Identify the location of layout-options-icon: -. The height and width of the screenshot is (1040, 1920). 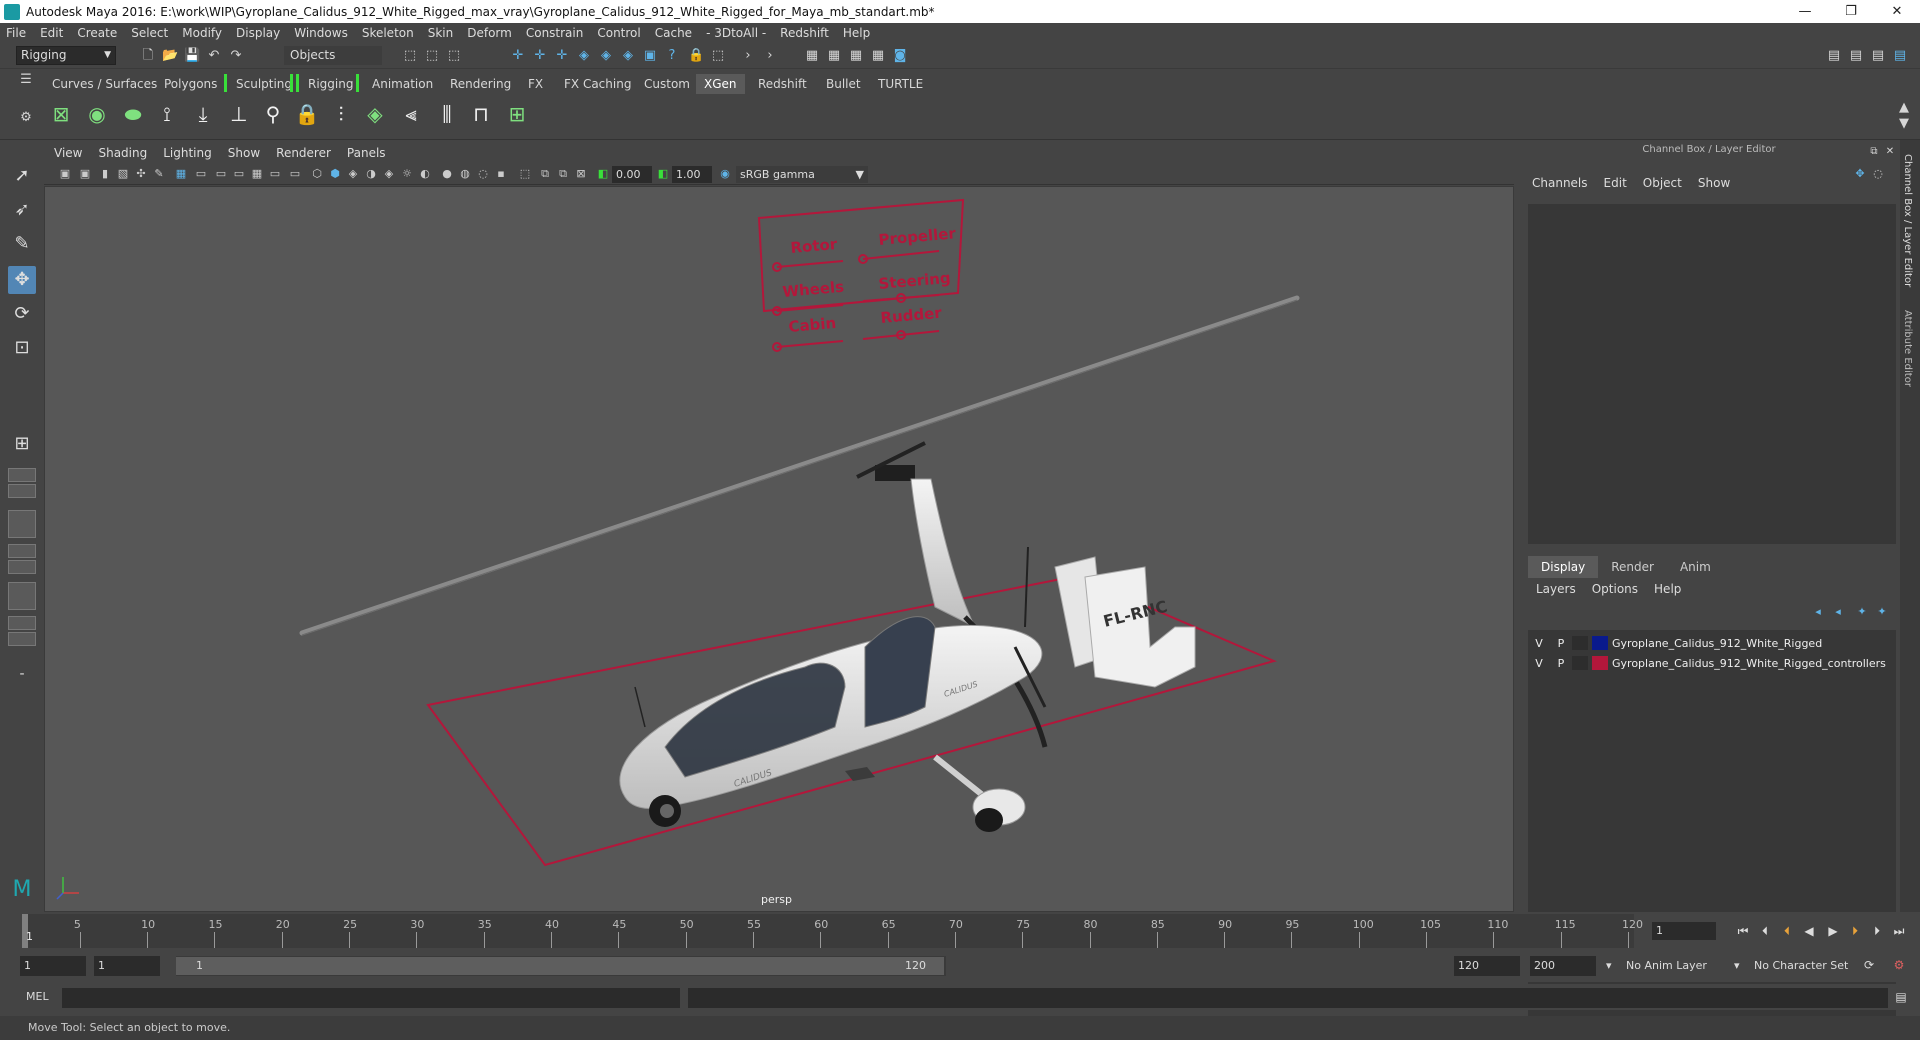
(22, 674).